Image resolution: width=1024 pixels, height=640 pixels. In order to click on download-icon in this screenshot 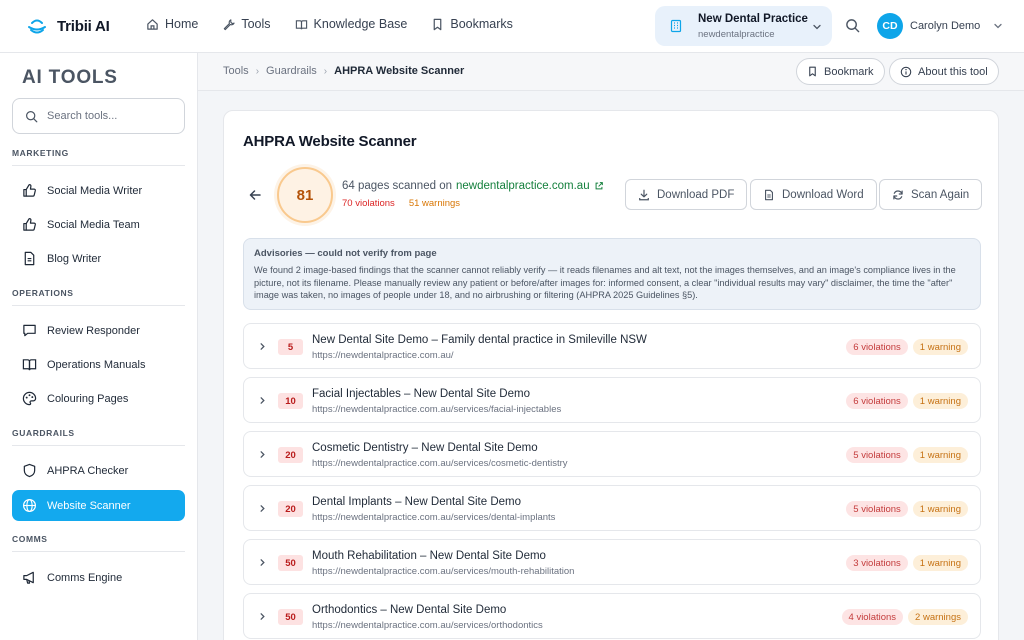, I will do `click(644, 195)`.